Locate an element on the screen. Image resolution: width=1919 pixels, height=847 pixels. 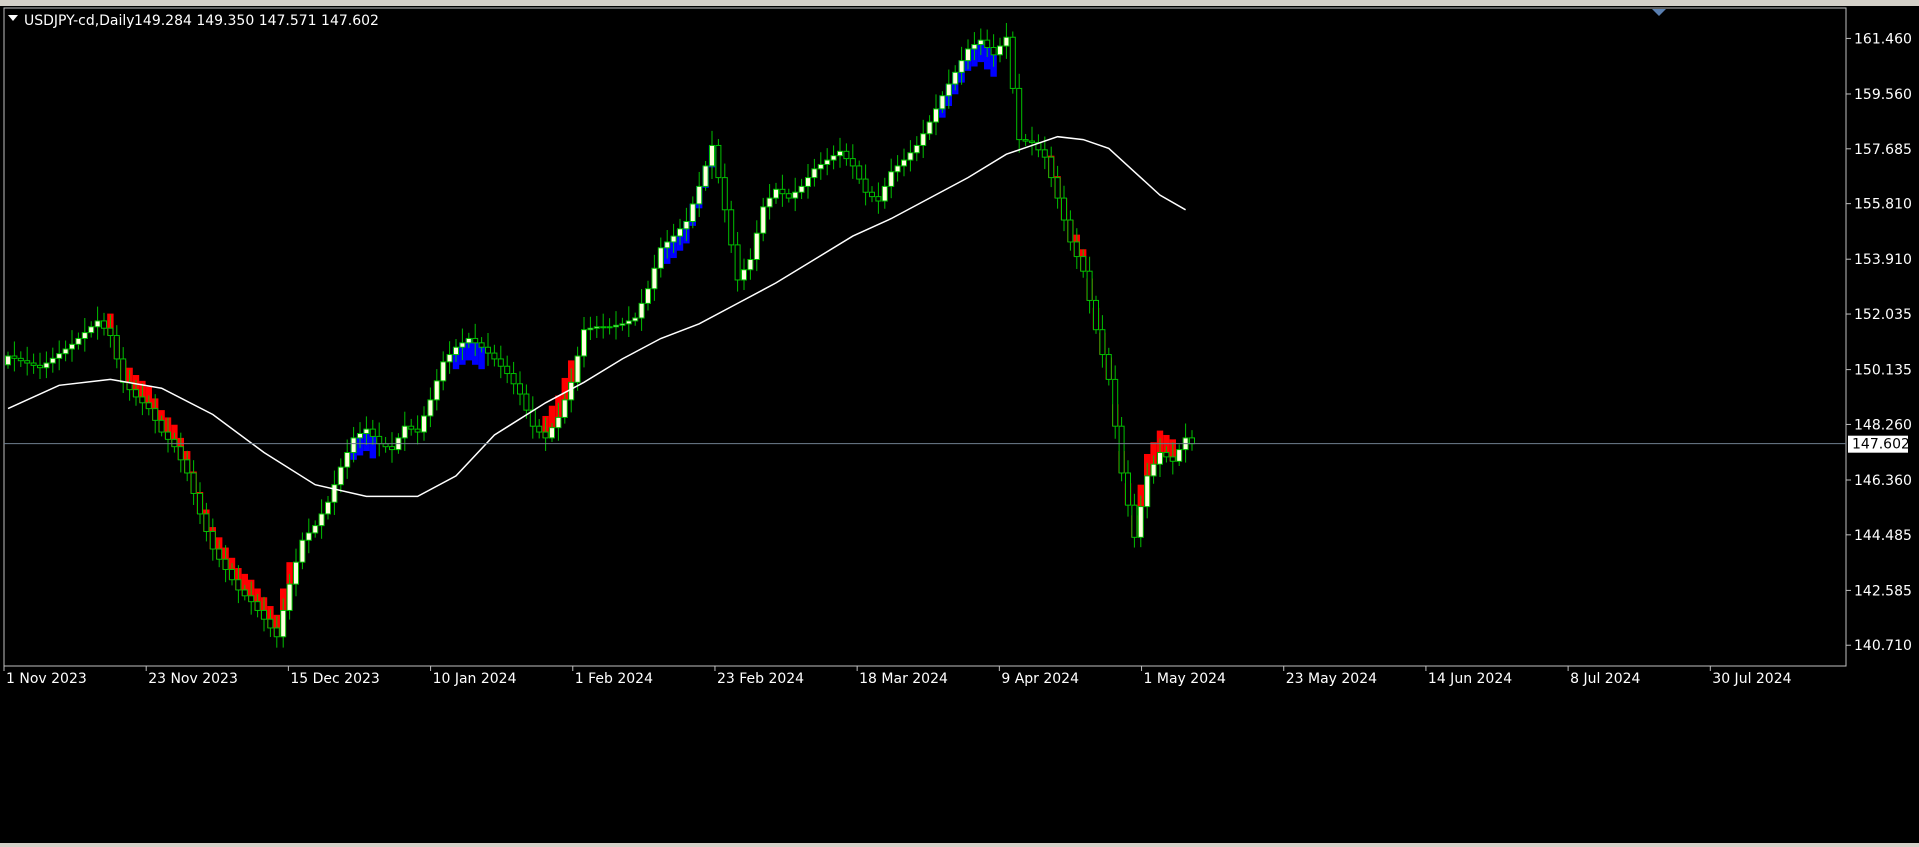
price-tick-label: 159.560 is located at coordinates (1883, 95).